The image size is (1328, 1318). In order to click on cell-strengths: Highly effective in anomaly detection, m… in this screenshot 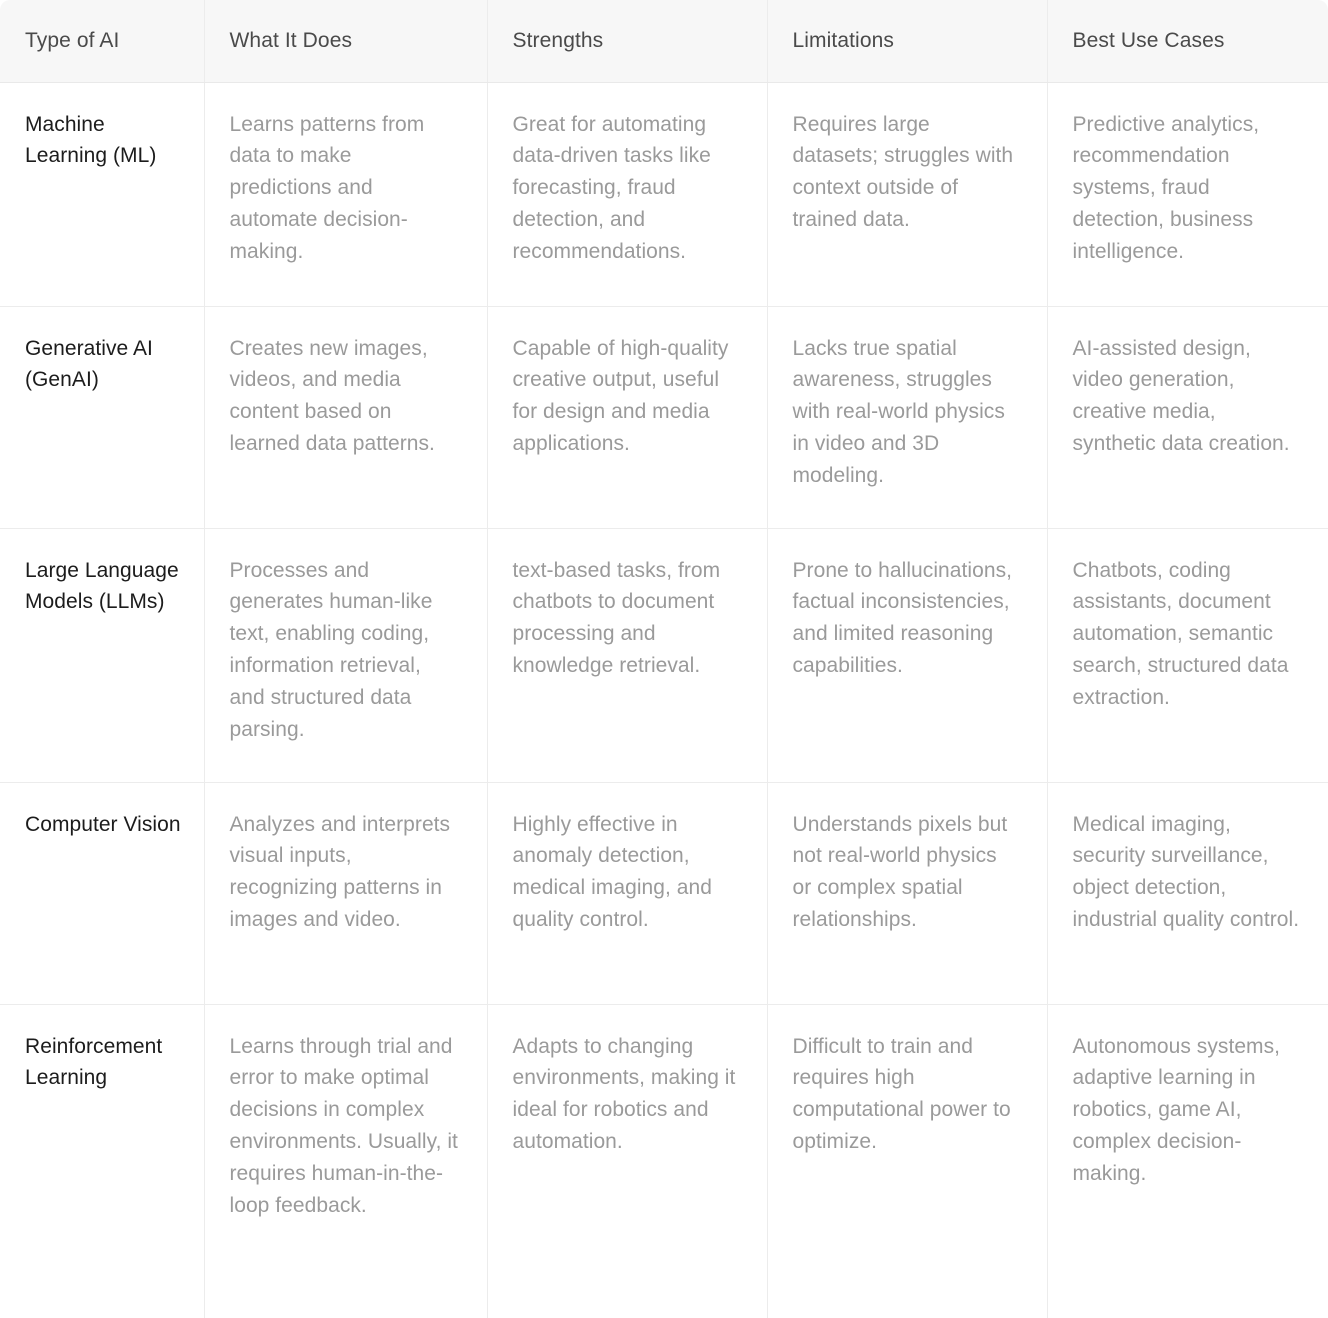, I will do `click(627, 893)`.